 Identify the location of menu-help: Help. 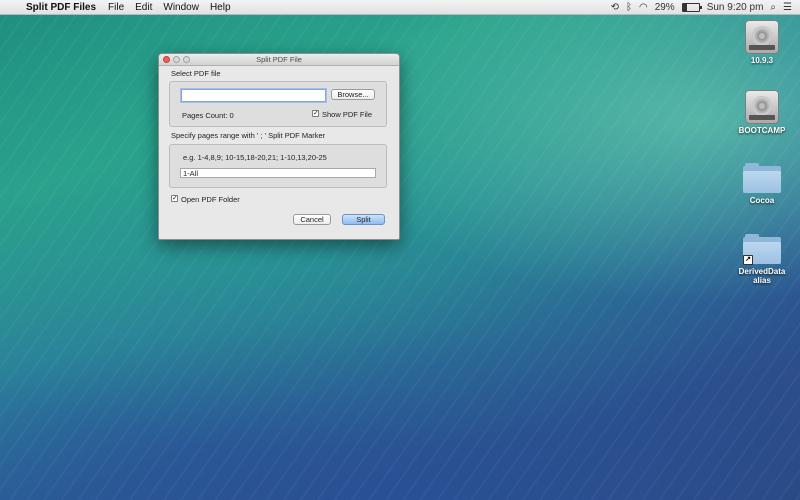
(220, 7).